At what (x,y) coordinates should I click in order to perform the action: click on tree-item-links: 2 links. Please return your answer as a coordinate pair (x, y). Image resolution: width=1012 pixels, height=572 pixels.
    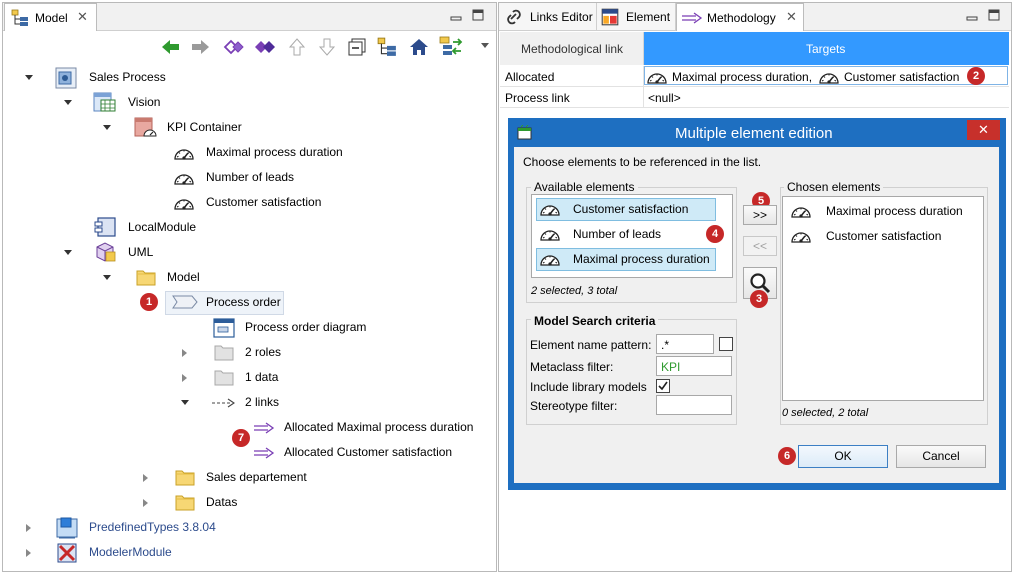
    Looking at the image, I should click on (262, 402).